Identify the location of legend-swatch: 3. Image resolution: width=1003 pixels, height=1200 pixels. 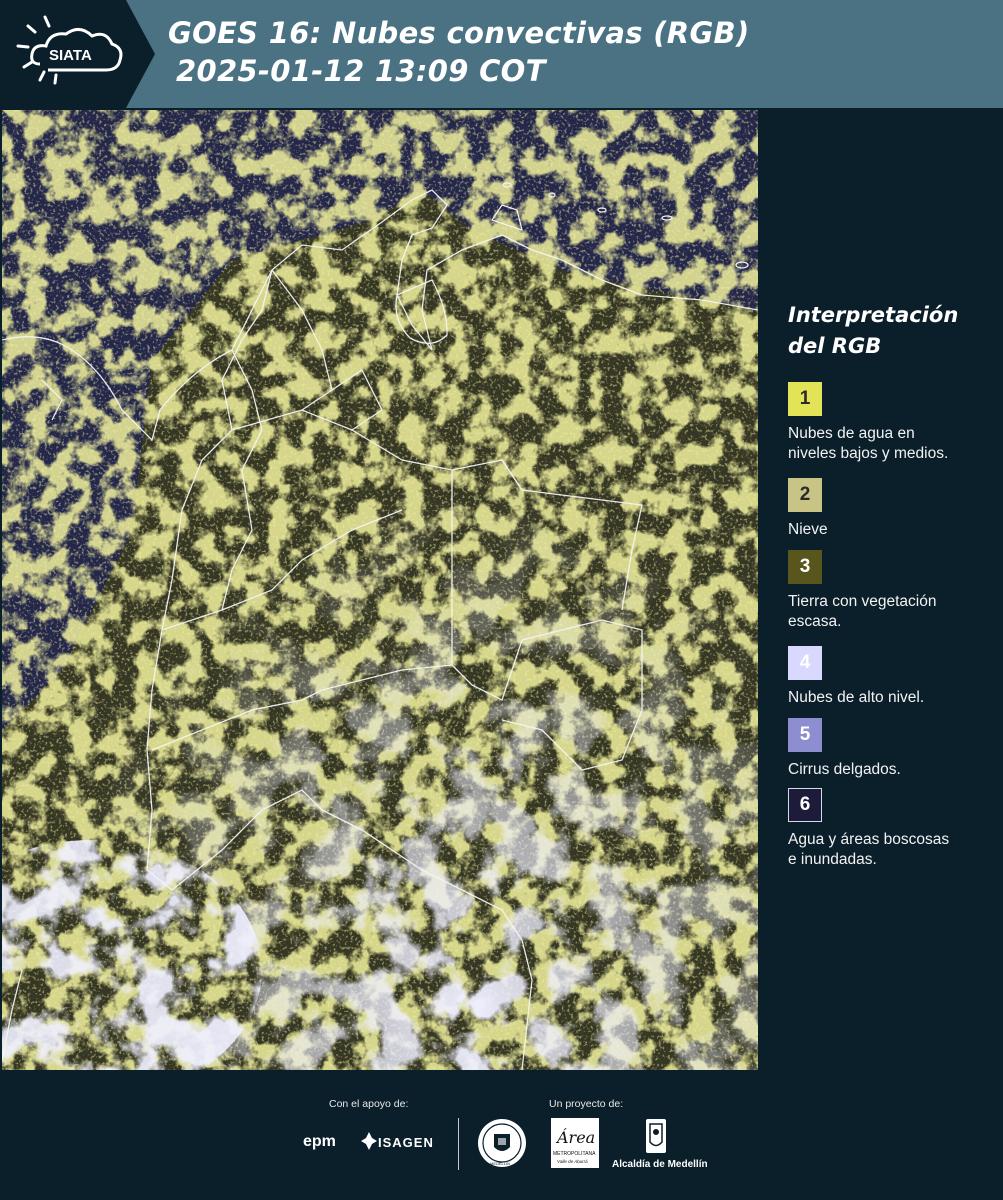
(805, 567).